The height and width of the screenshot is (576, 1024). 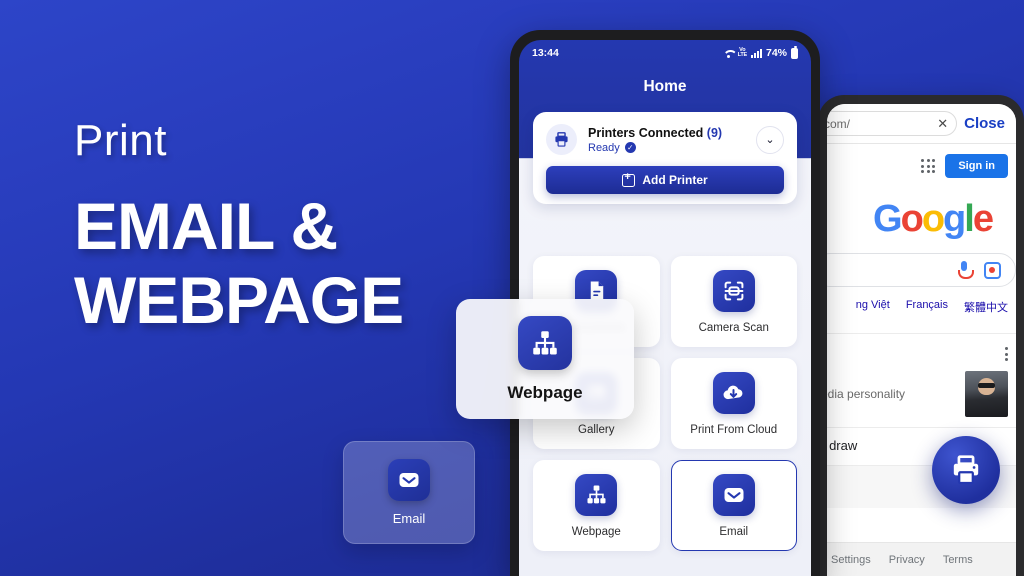 I want to click on news-item-text: media personality, so click(x=866, y=394).